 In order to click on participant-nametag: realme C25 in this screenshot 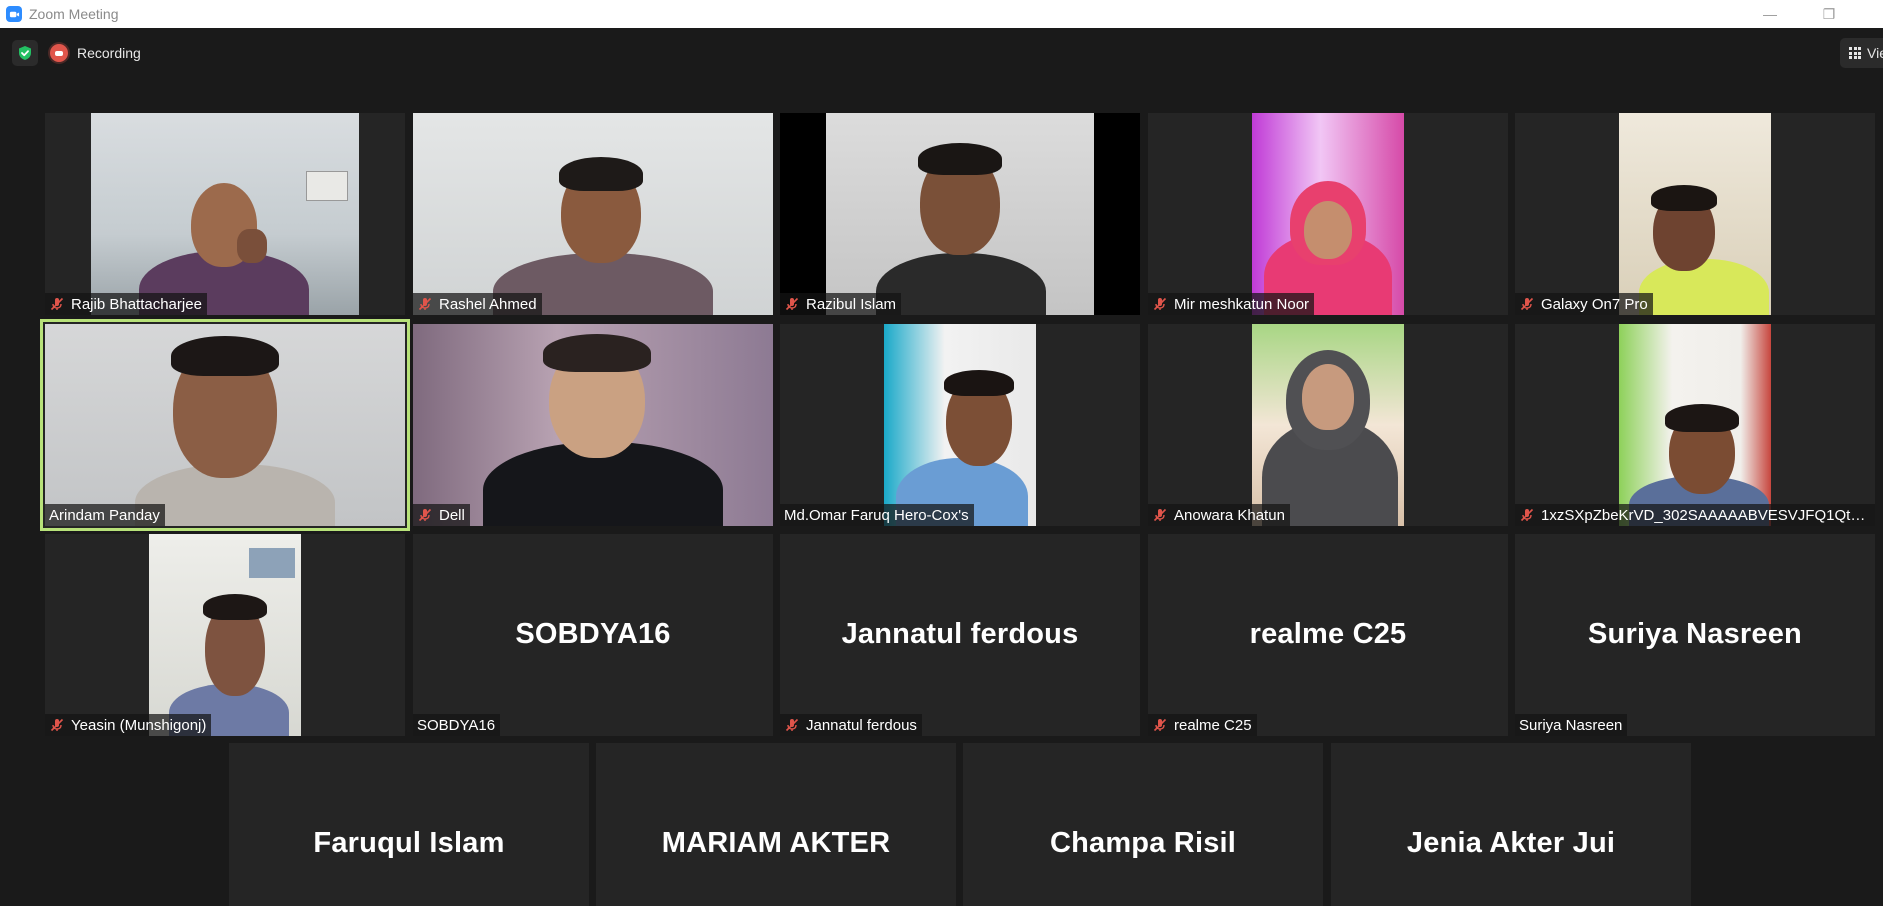, I will do `click(1202, 725)`.